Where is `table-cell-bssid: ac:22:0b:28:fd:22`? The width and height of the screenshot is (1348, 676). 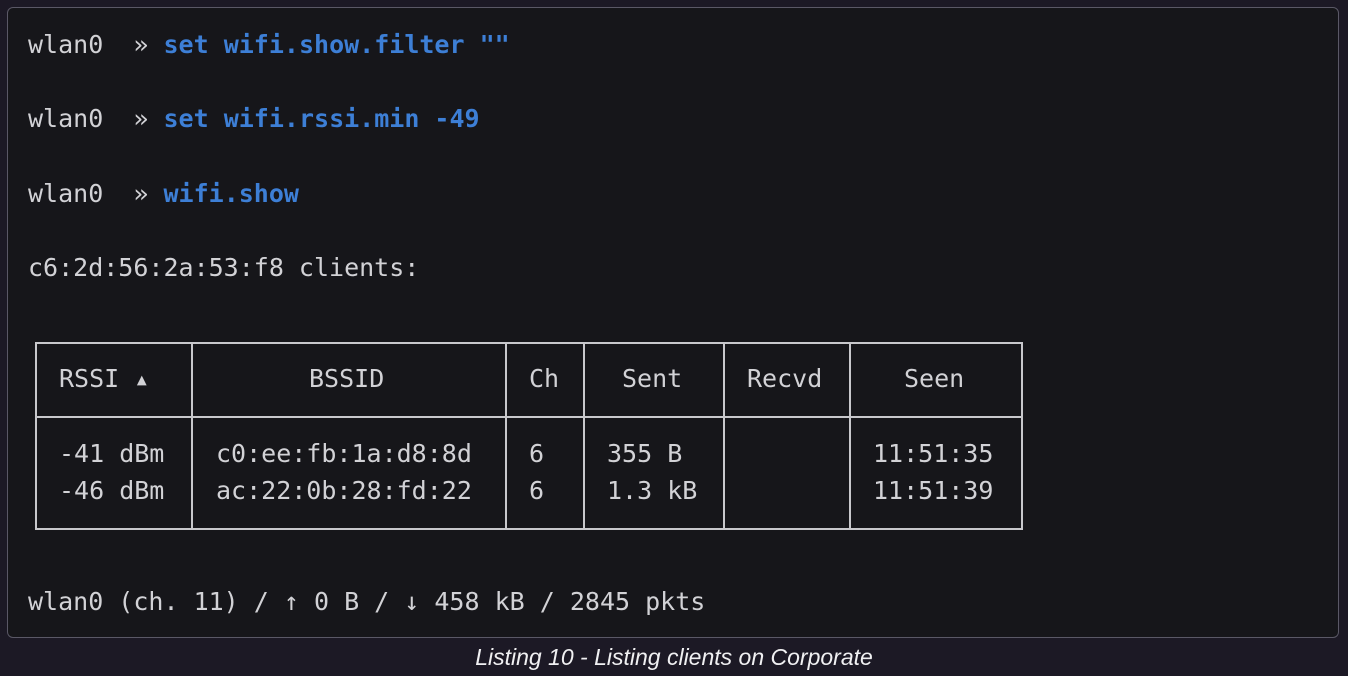 table-cell-bssid: ac:22:0b:28:fd:22 is located at coordinates (344, 490).